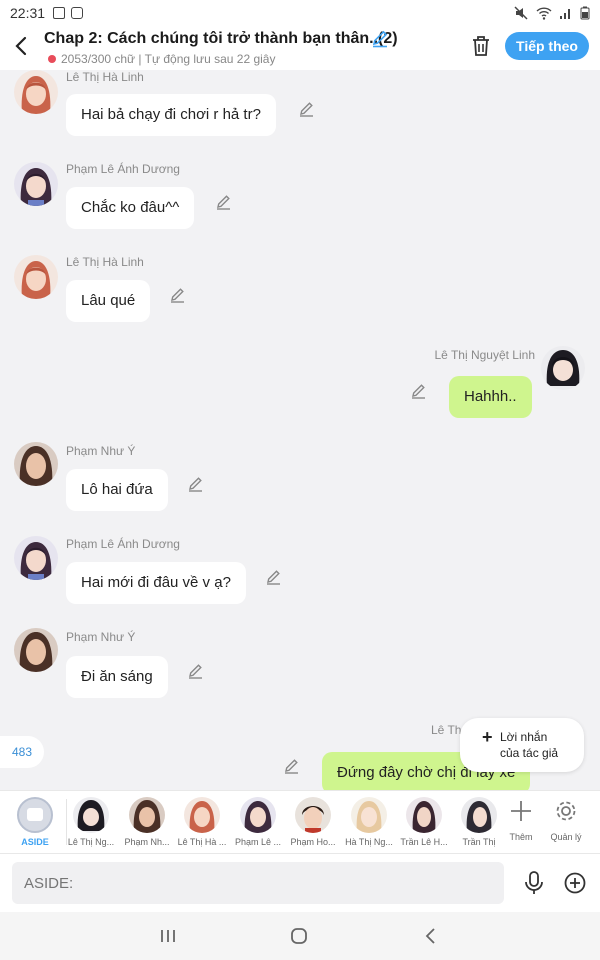 The height and width of the screenshot is (960, 600). What do you see at coordinates (156, 583) in the screenshot?
I see `message-bubble: Hai mới đi đâu về v ạ?` at bounding box center [156, 583].